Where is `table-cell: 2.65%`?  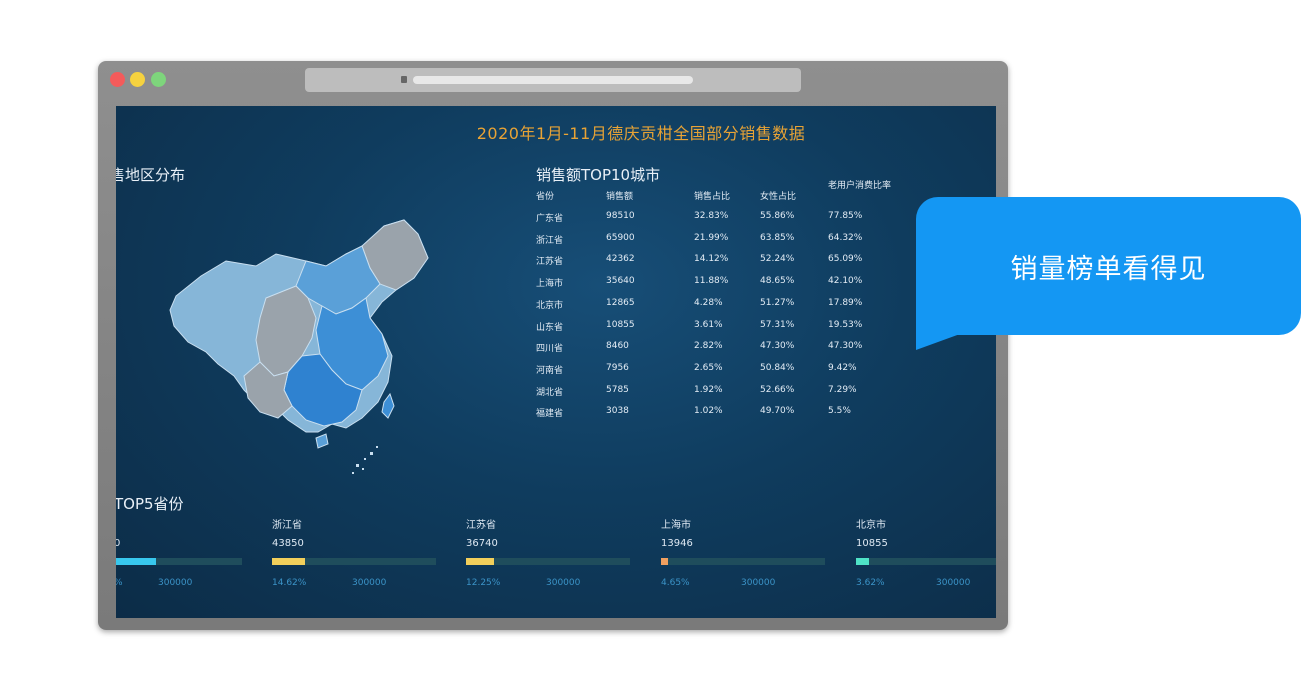 table-cell: 2.65% is located at coordinates (708, 367).